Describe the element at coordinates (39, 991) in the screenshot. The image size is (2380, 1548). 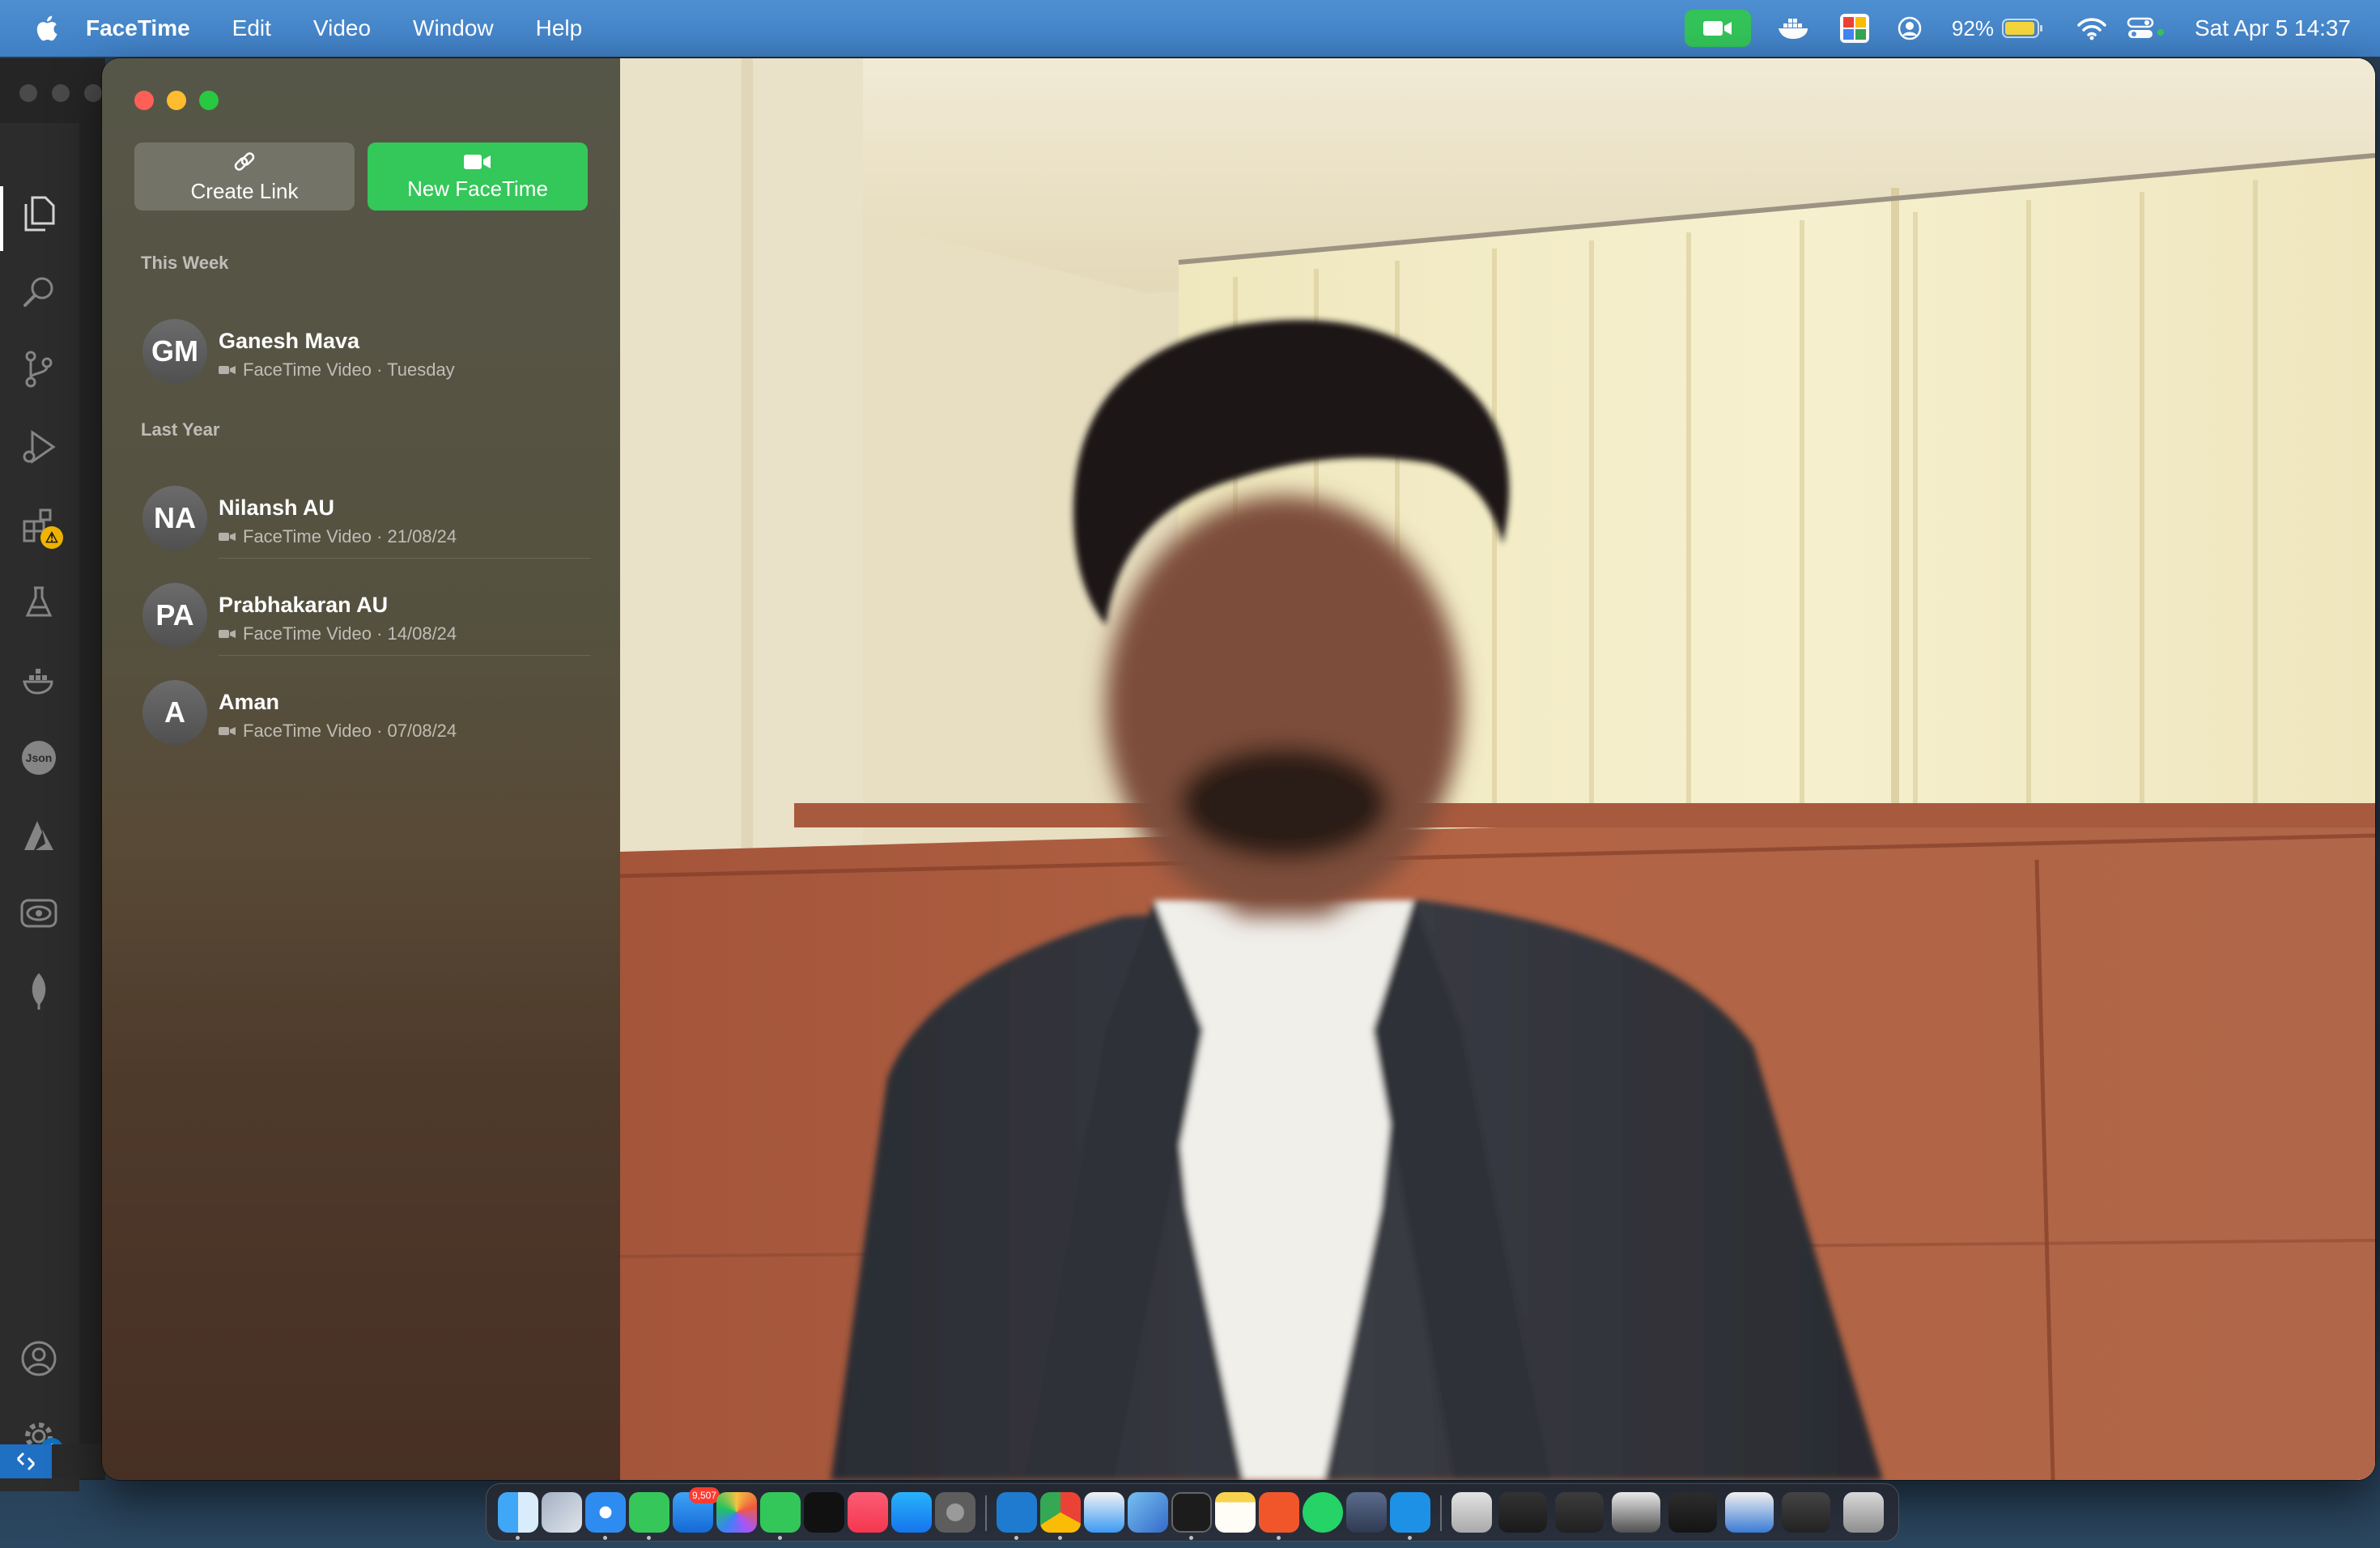
I see `mongodb-icon` at that location.